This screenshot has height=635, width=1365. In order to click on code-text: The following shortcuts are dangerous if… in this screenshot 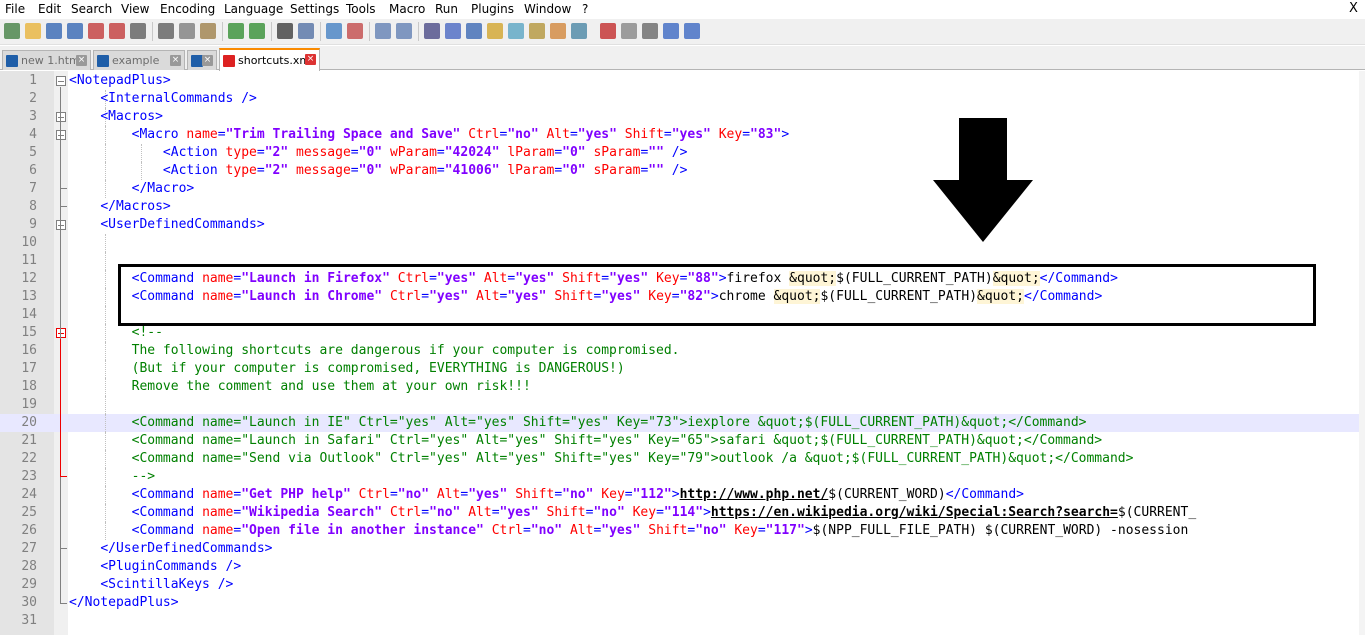, I will do `click(714, 351)`.